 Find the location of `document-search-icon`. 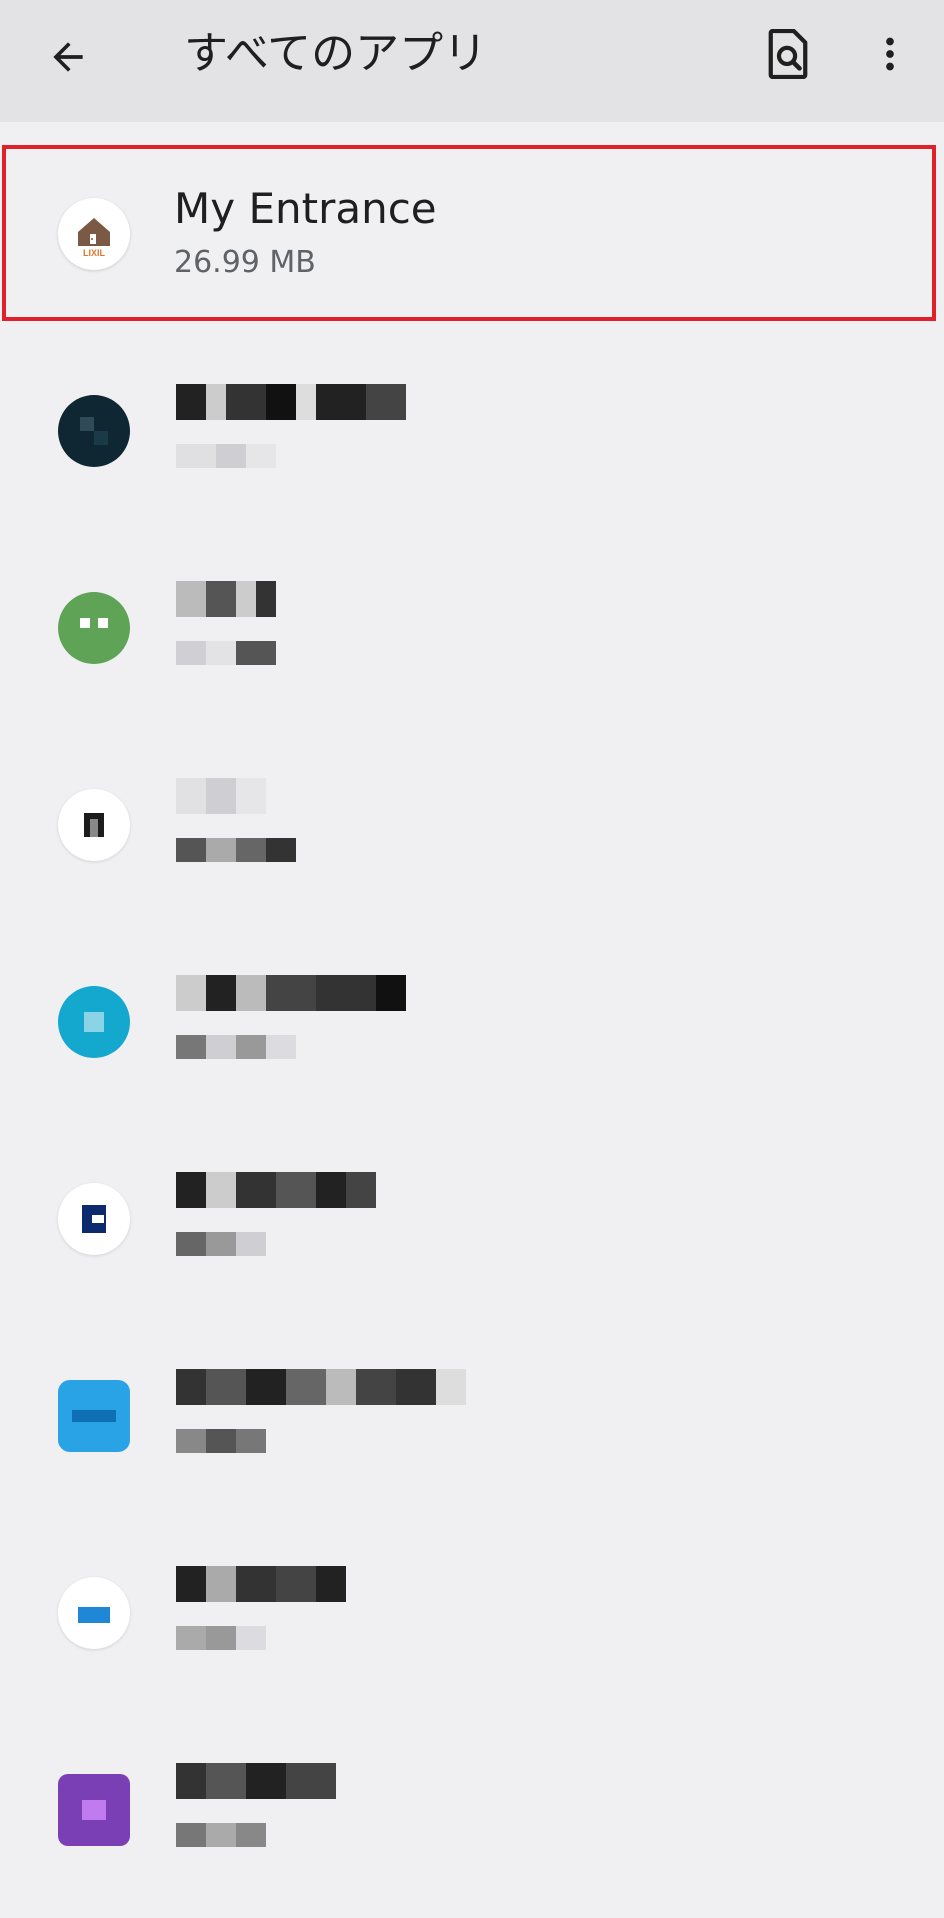

document-search-icon is located at coordinates (788, 54).